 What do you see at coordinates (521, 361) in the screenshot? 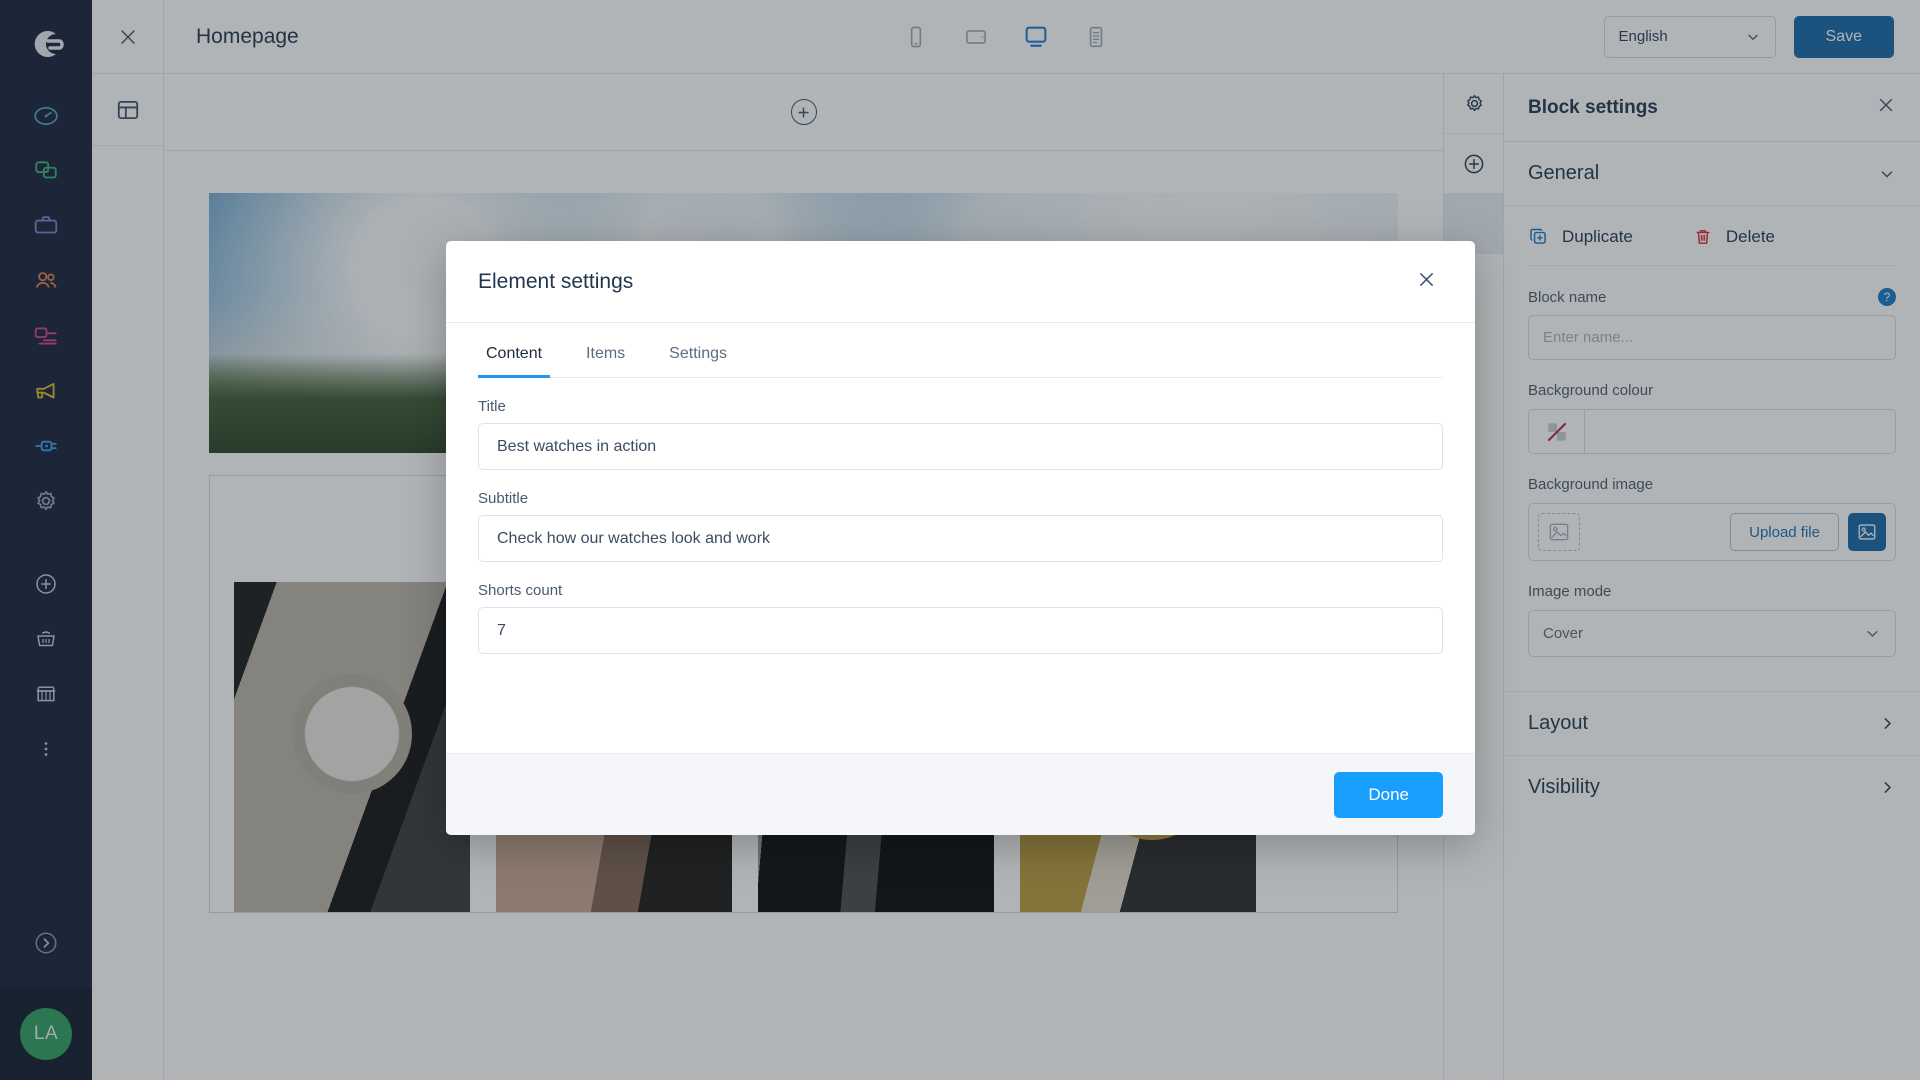
I see `tab-content: Content` at bounding box center [521, 361].